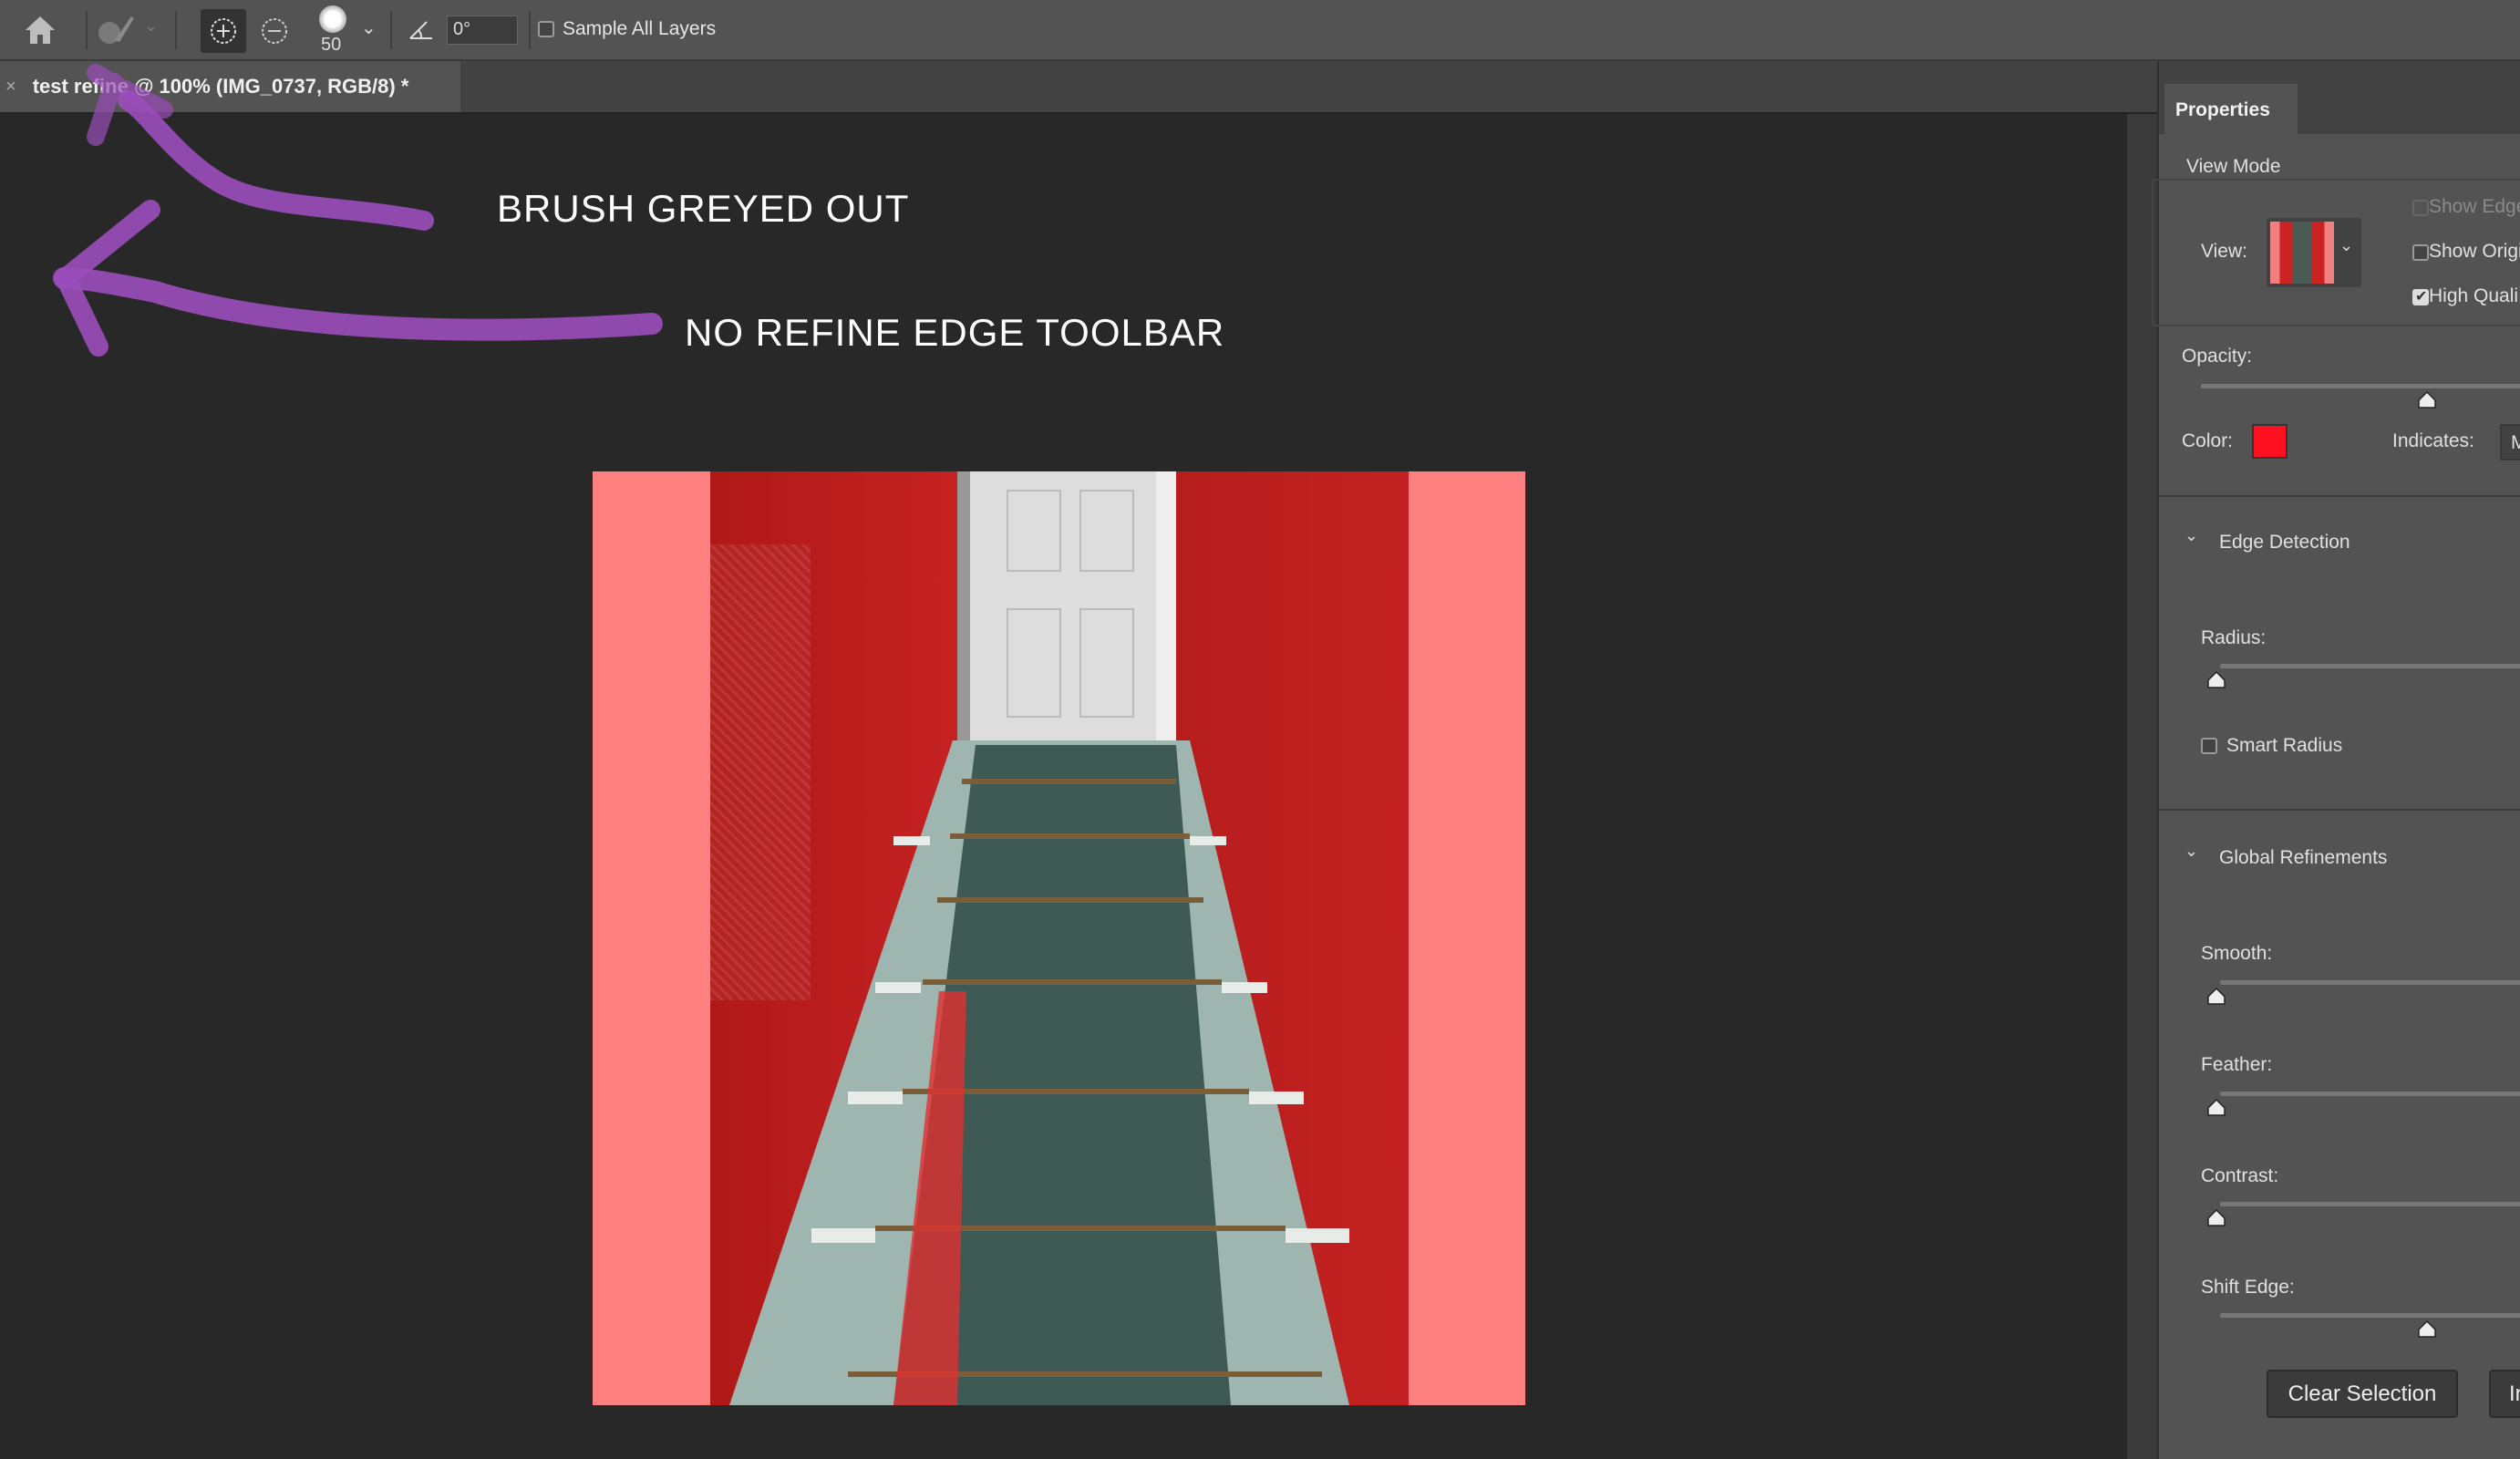 The image size is (2520, 1459). What do you see at coordinates (1039, 1072) in the screenshot?
I see `stairs` at bounding box center [1039, 1072].